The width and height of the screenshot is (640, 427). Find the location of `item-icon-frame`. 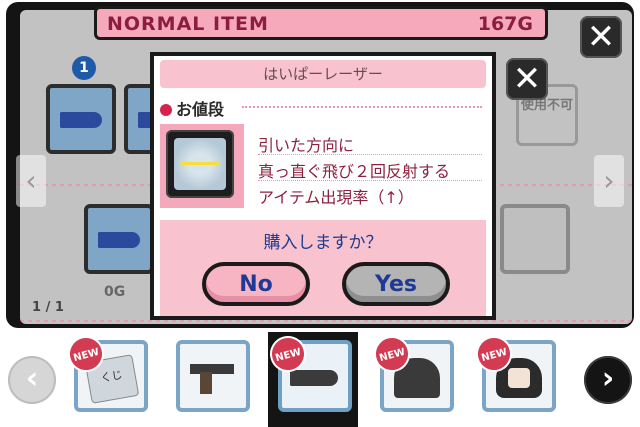

item-icon-frame is located at coordinates (202, 166).